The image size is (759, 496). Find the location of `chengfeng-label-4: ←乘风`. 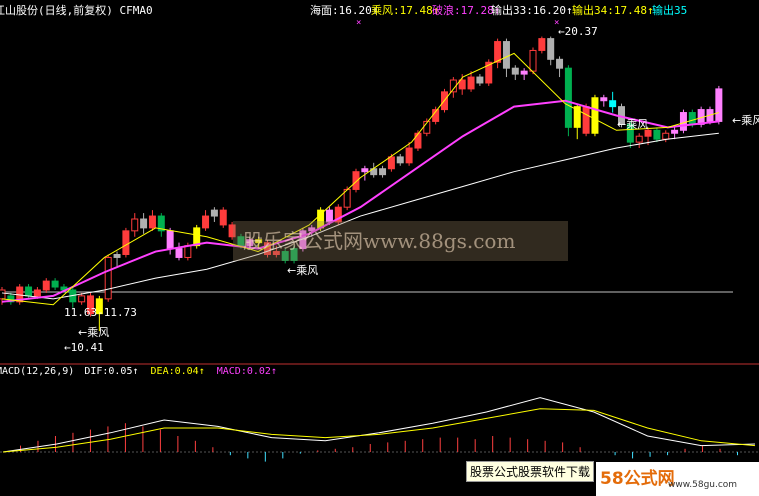

chengfeng-label-4: ←乘风 is located at coordinates (745, 120).